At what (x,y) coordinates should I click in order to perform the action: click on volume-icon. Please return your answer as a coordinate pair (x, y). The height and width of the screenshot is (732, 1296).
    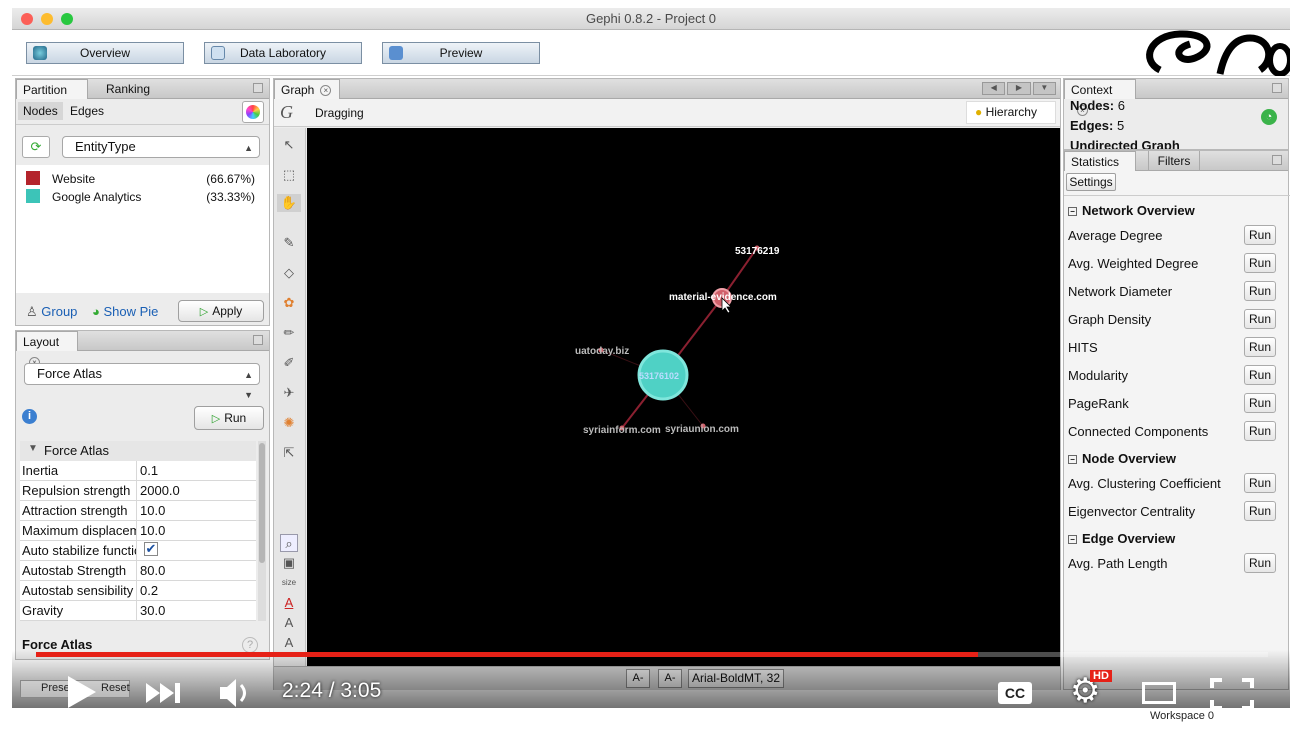
    Looking at the image, I should click on (236, 693).